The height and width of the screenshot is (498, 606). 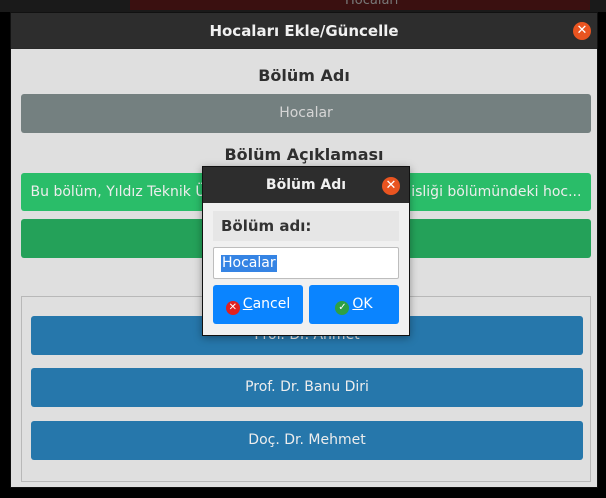 What do you see at coordinates (249, 263) in the screenshot?
I see `dialog-input-selected-text: Hocalar` at bounding box center [249, 263].